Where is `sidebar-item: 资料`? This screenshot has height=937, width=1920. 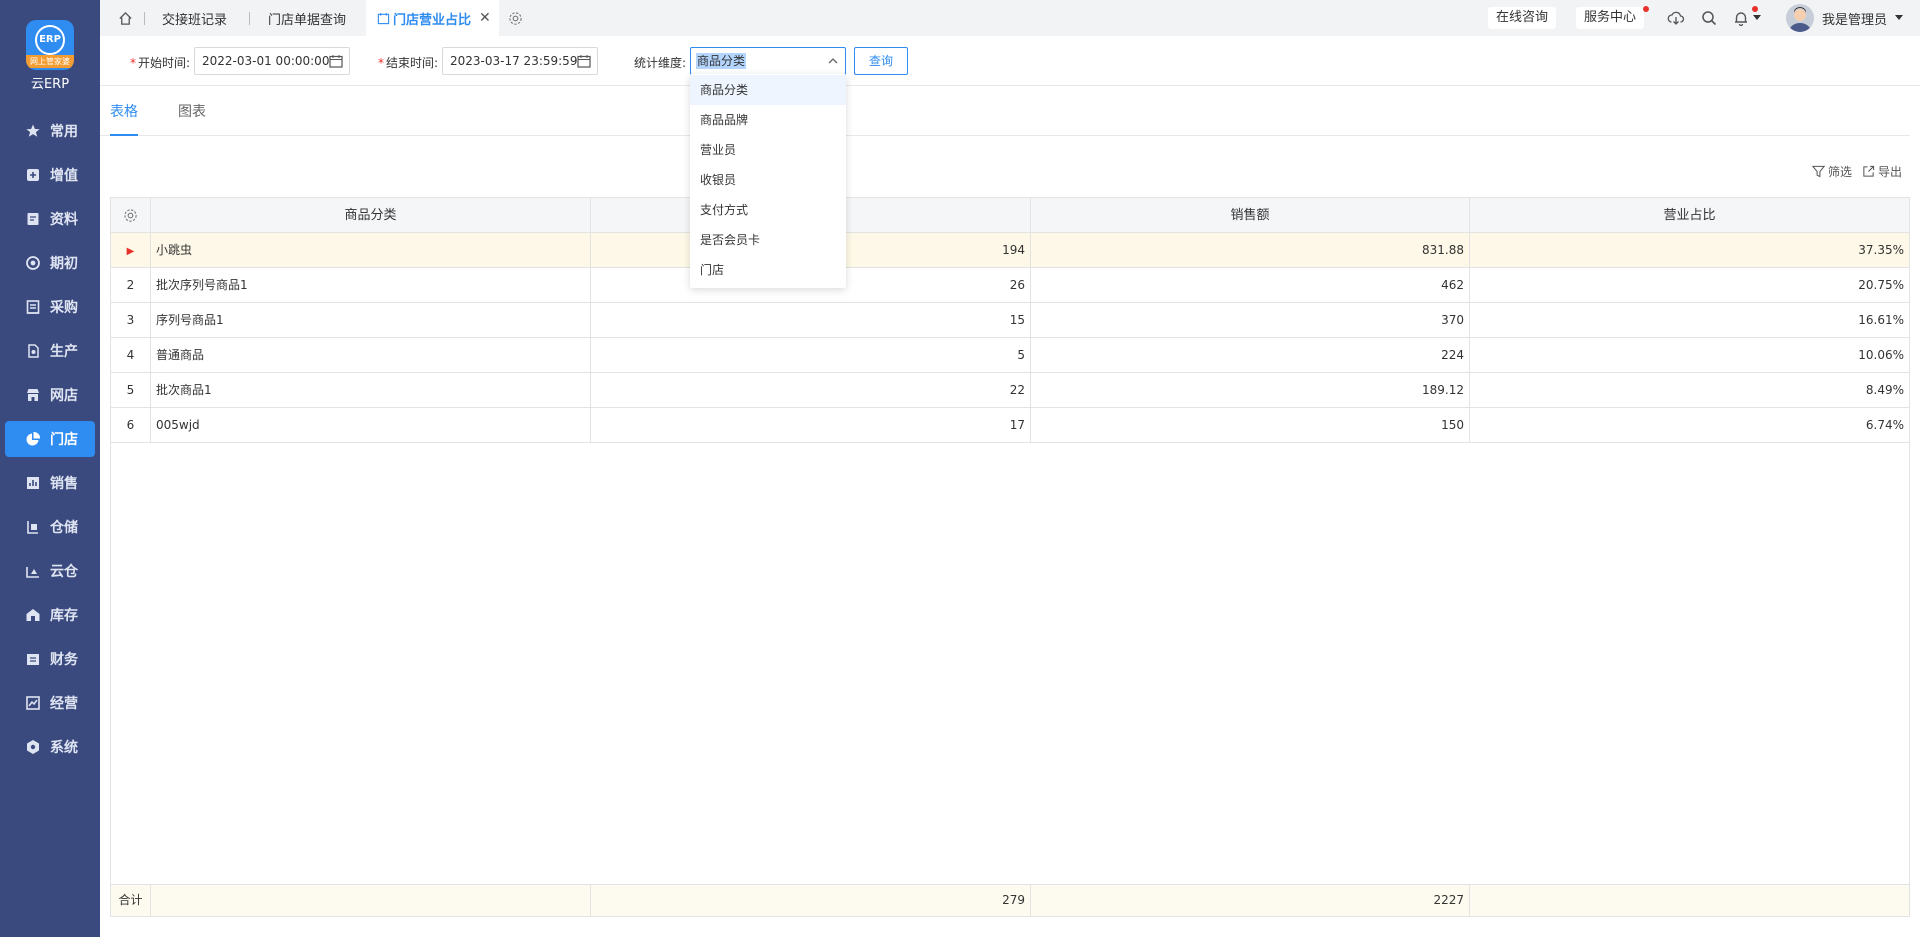 sidebar-item: 资料 is located at coordinates (50, 219).